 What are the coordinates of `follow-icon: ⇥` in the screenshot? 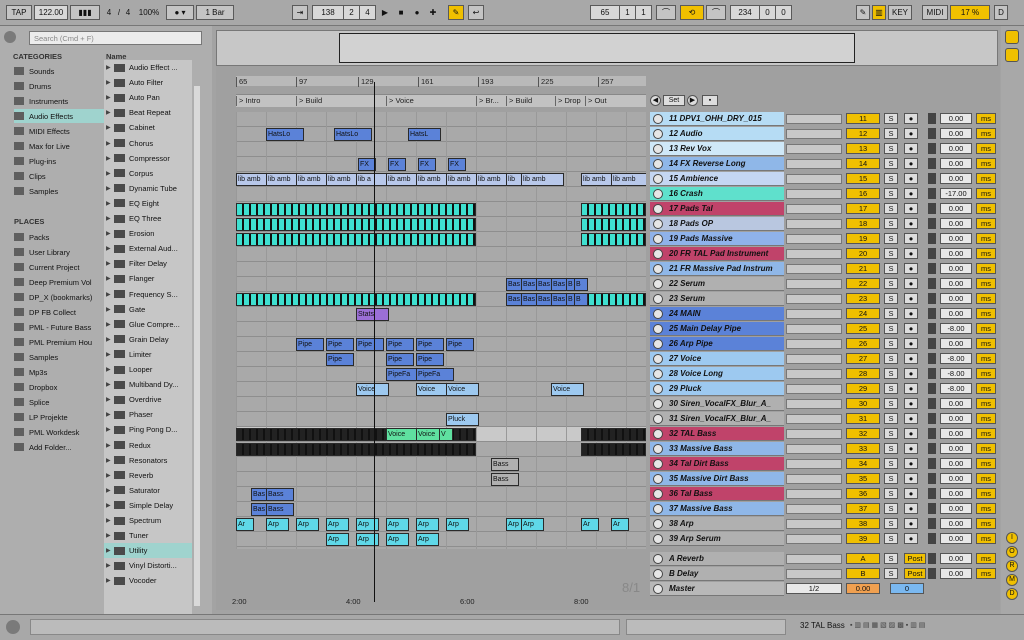 It's located at (300, 12).